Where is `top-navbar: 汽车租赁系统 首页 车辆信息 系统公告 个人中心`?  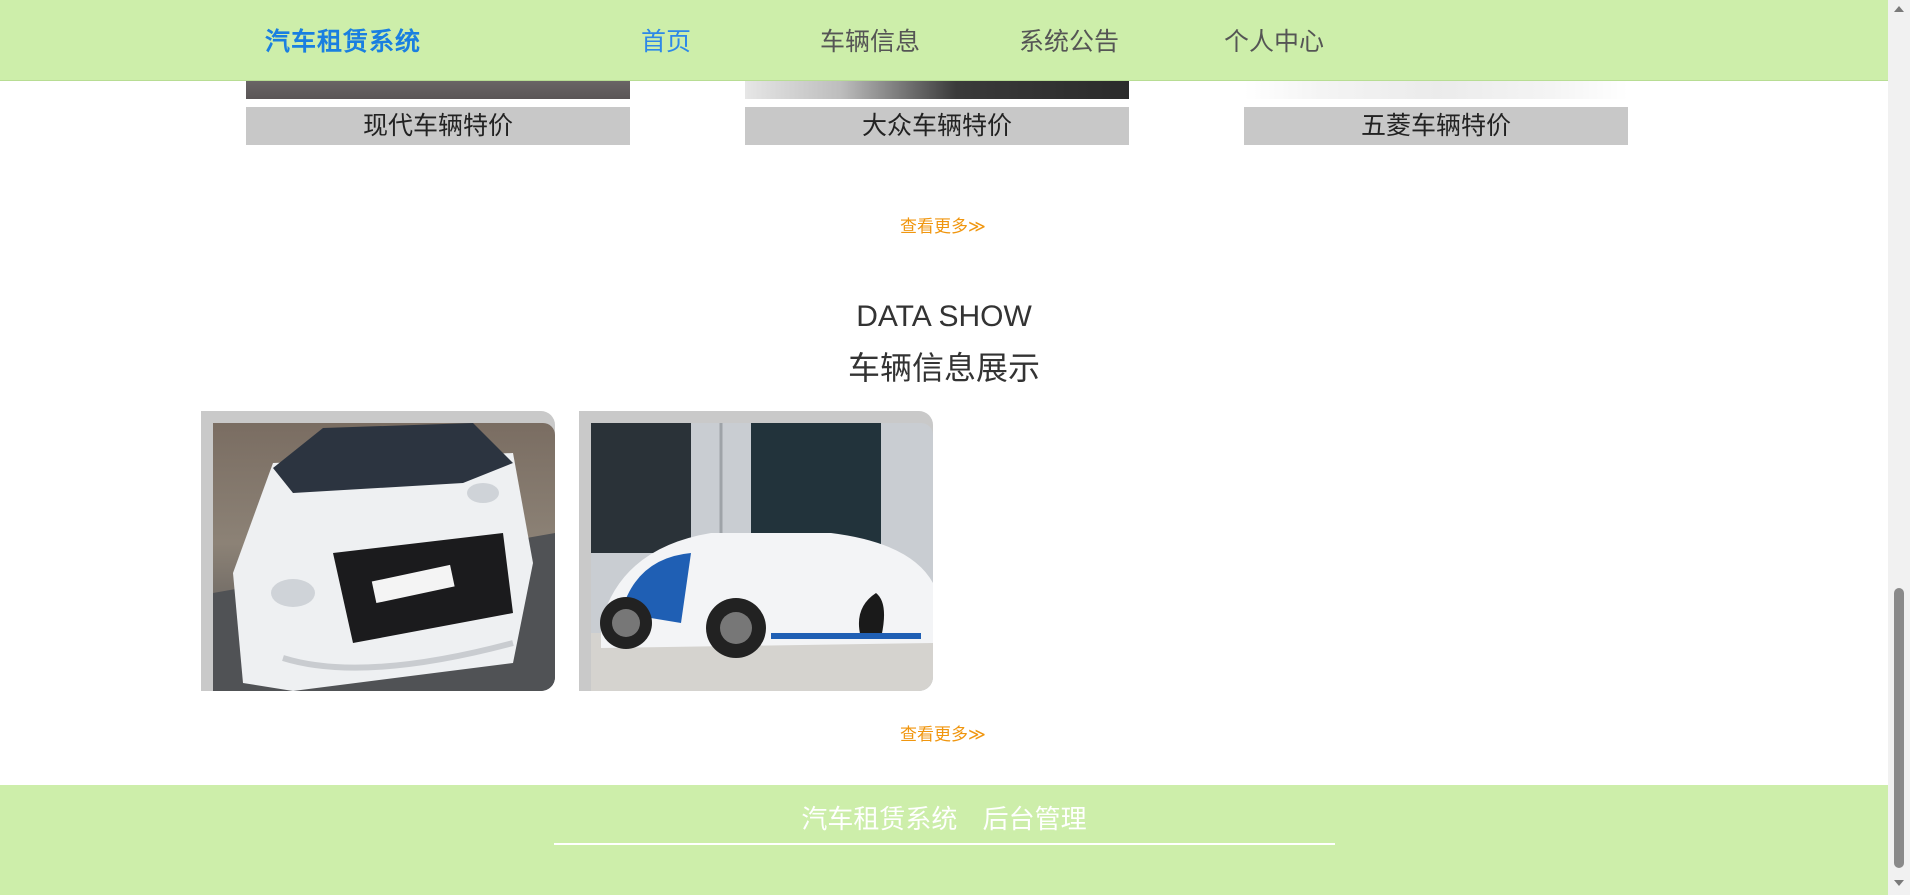 top-navbar: 汽车租赁系统 首页 车辆信息 系统公告 个人中心 is located at coordinates (944, 40).